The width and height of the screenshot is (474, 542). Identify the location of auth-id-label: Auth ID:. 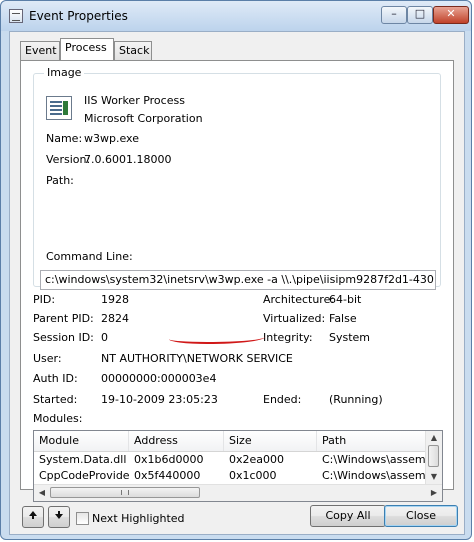
(55, 378).